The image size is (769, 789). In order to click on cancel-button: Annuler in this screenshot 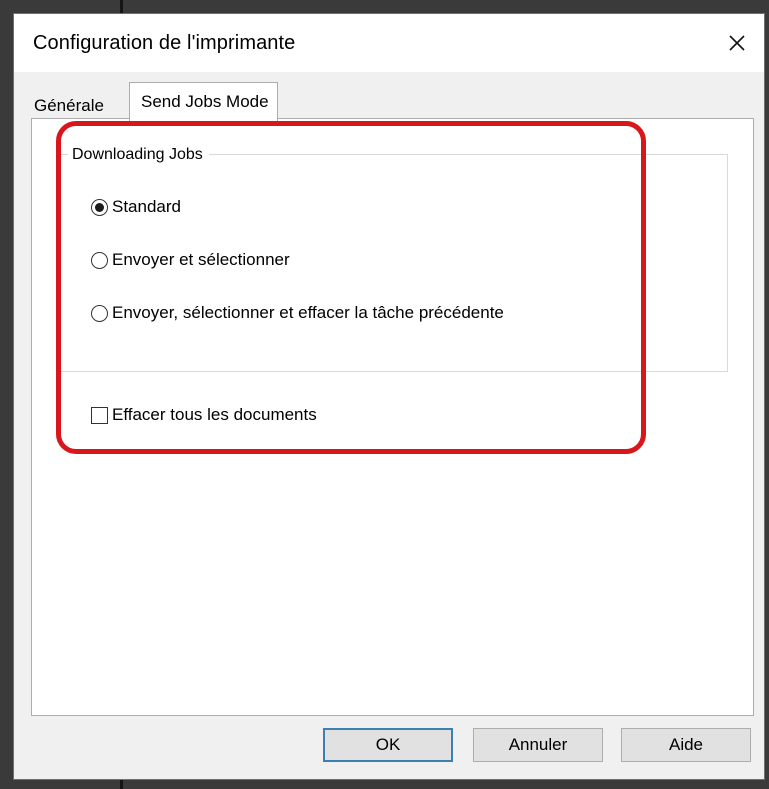, I will do `click(538, 745)`.